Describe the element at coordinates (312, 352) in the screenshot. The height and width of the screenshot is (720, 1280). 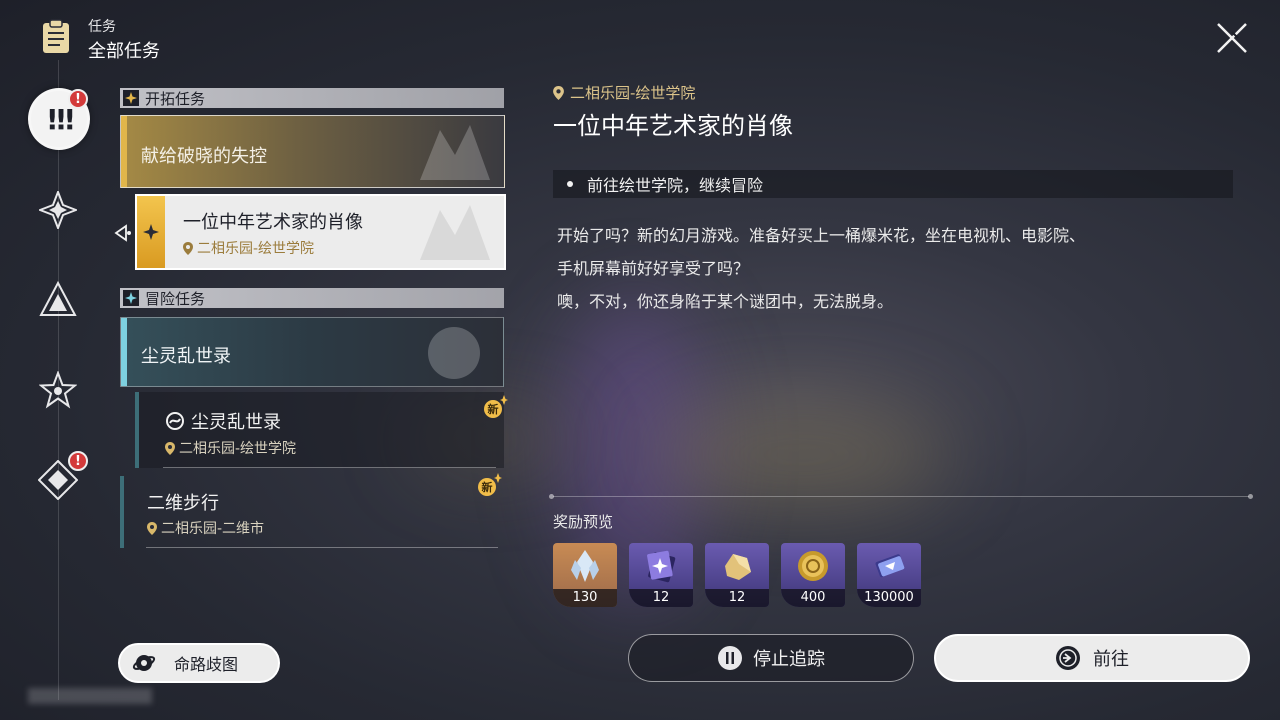
I see `quest-card-adventure-1: 尘灵乱世录` at that location.